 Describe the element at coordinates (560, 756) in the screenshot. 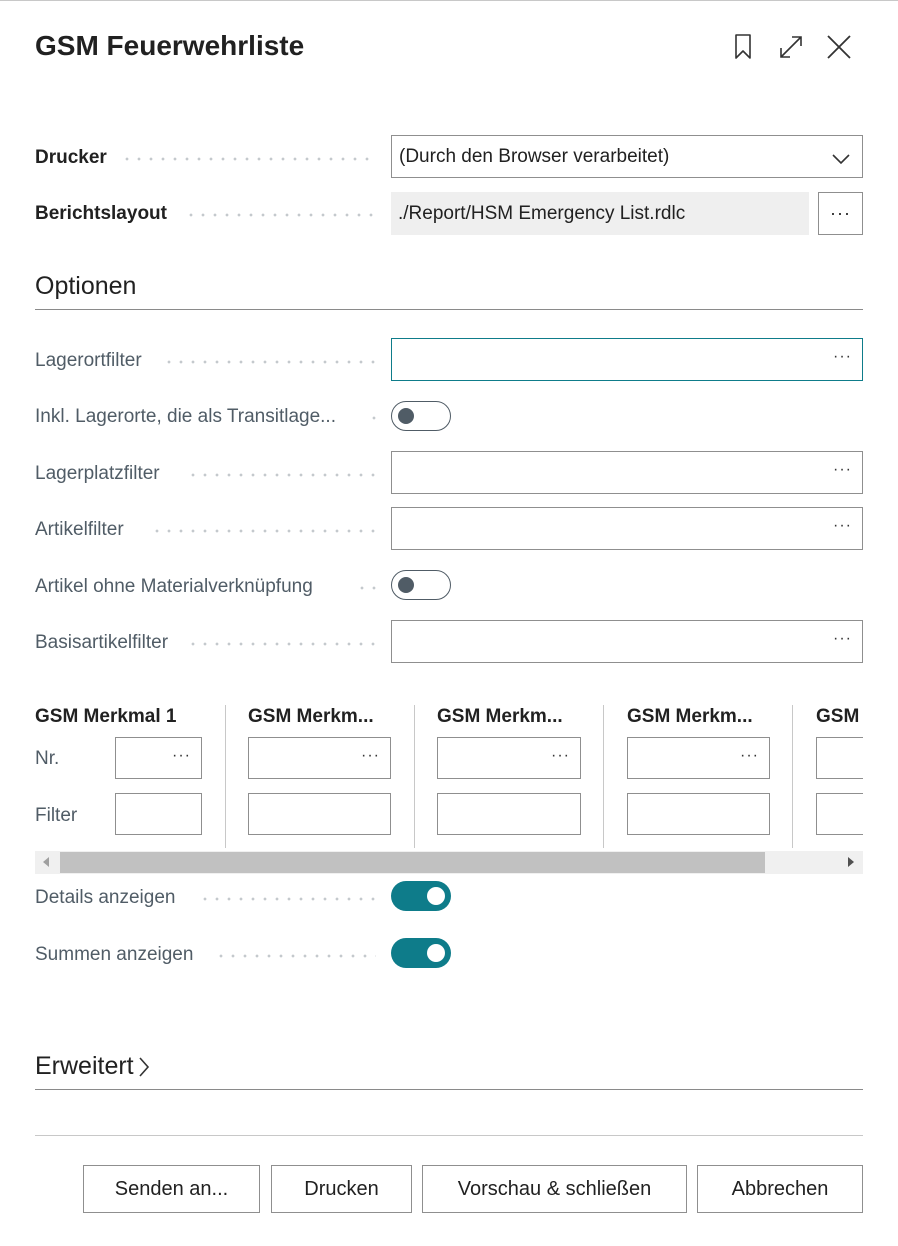

I see `merkmal-3-nr-lookup: ···` at that location.